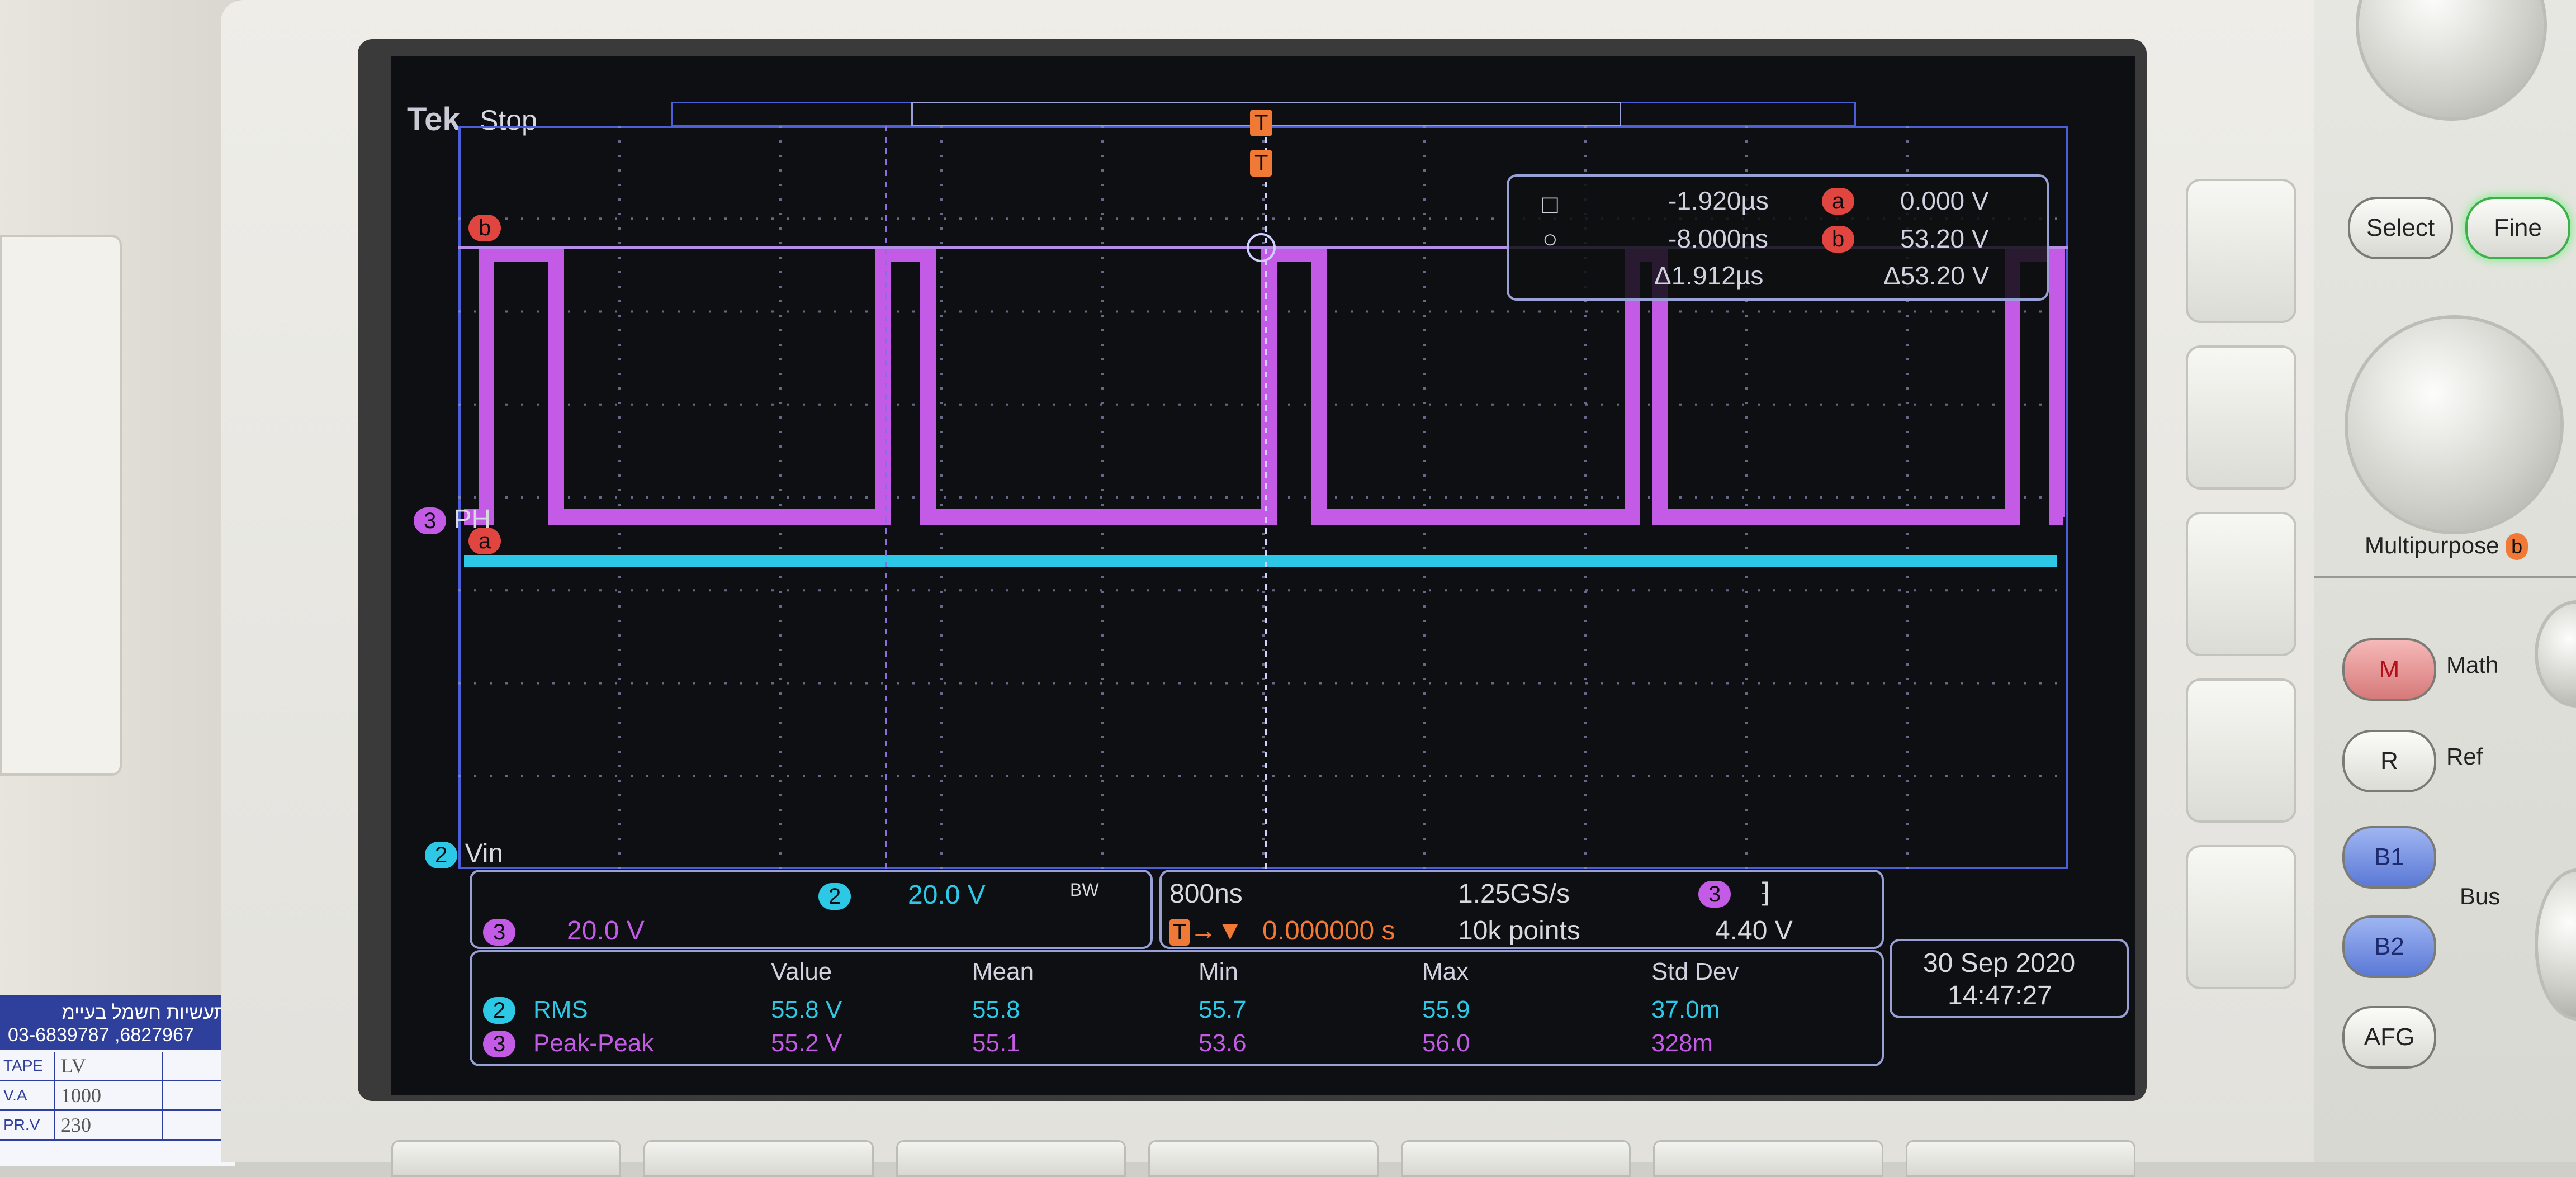 The width and height of the screenshot is (2576, 1177). I want to click on b1-button: B1, so click(2389, 857).